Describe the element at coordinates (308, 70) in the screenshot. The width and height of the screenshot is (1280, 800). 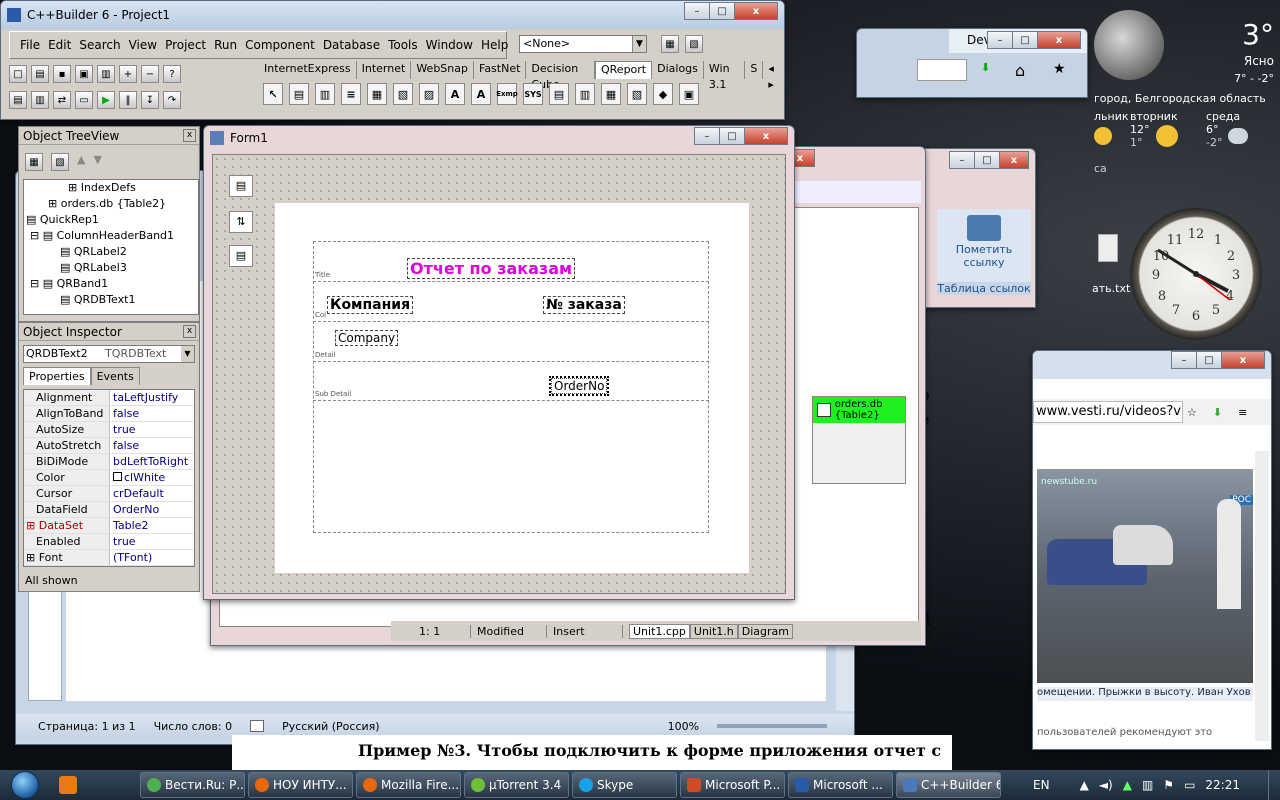
I see `palette-tab: InternetExpress` at that location.